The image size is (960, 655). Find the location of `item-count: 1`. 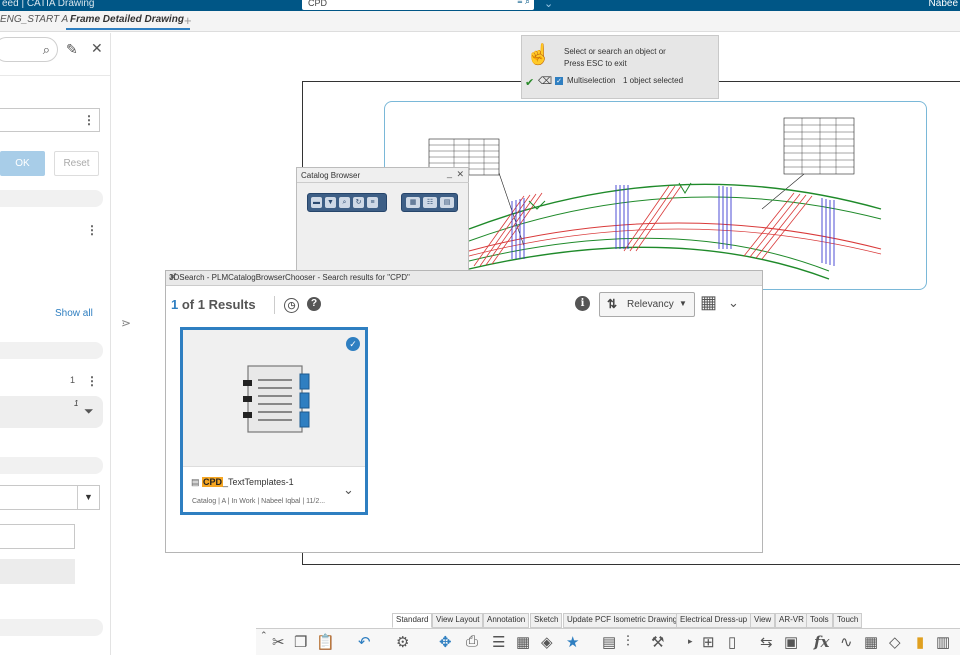

item-count: 1 is located at coordinates (73, 380).